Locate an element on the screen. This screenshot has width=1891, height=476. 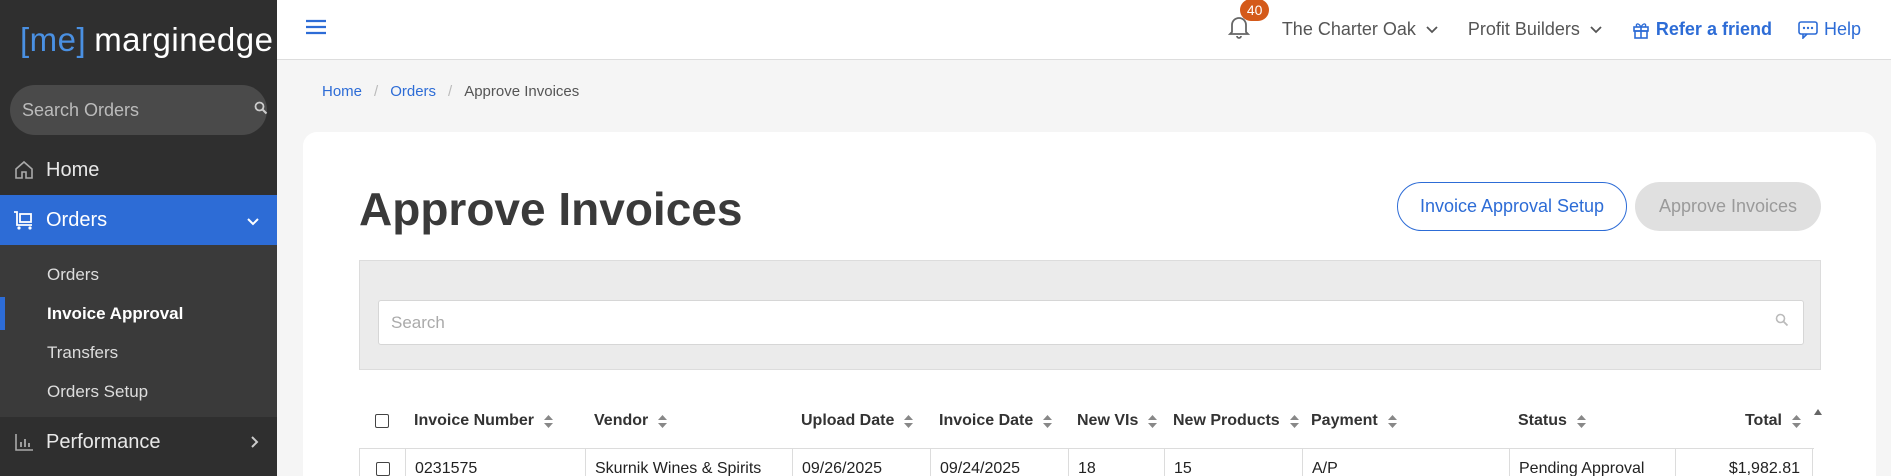
breadcrumb-current: Approve Invoices is located at coordinates (522, 91).